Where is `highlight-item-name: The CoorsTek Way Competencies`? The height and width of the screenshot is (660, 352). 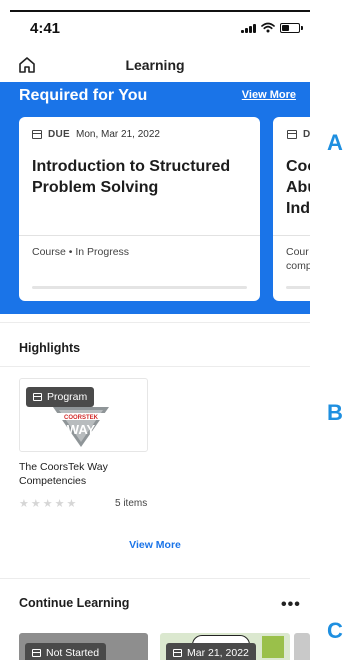
highlight-item-name: The CoorsTek Way Competencies is located at coordinates (94, 474).